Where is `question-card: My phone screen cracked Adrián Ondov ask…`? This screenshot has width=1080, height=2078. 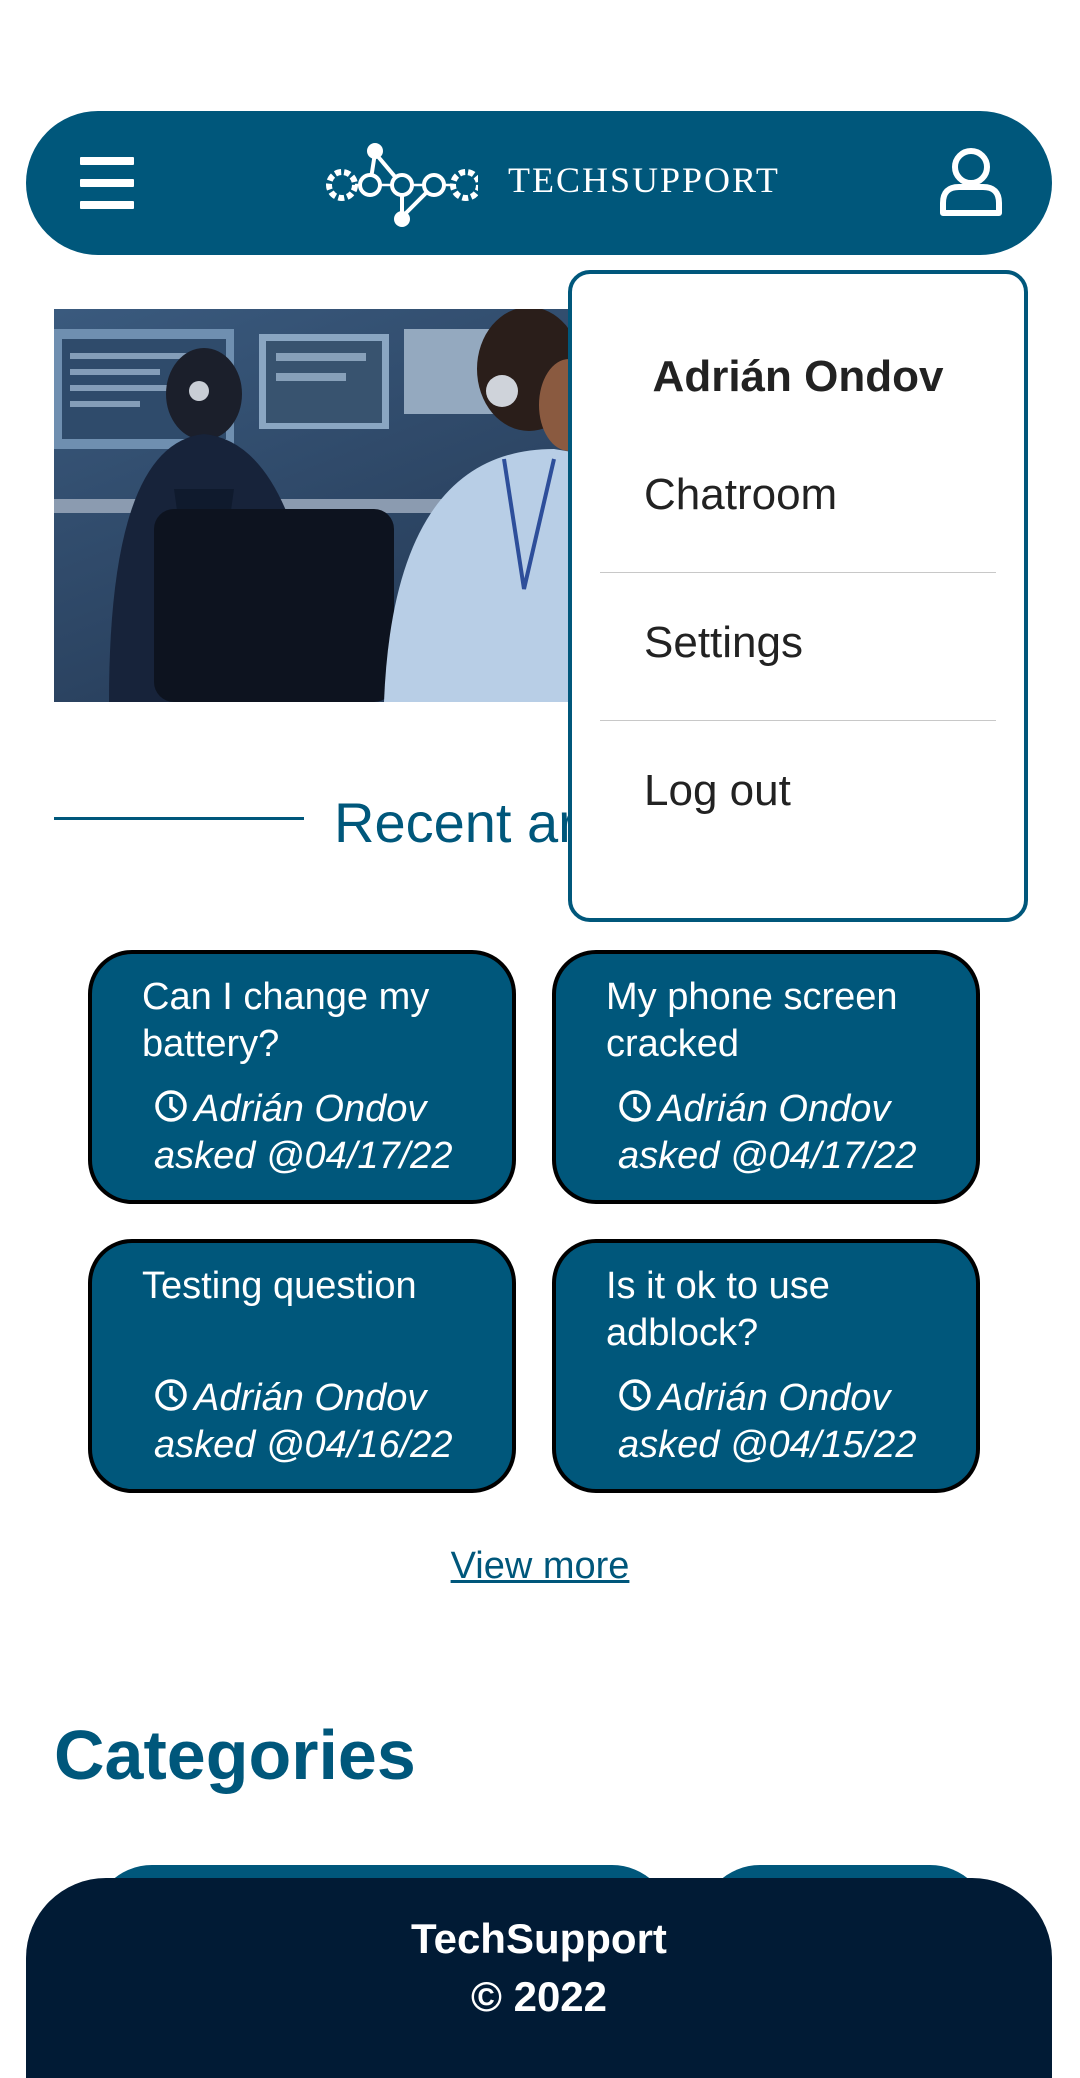
question-card: My phone screen cracked Adrián Ondov ask… is located at coordinates (766, 1077).